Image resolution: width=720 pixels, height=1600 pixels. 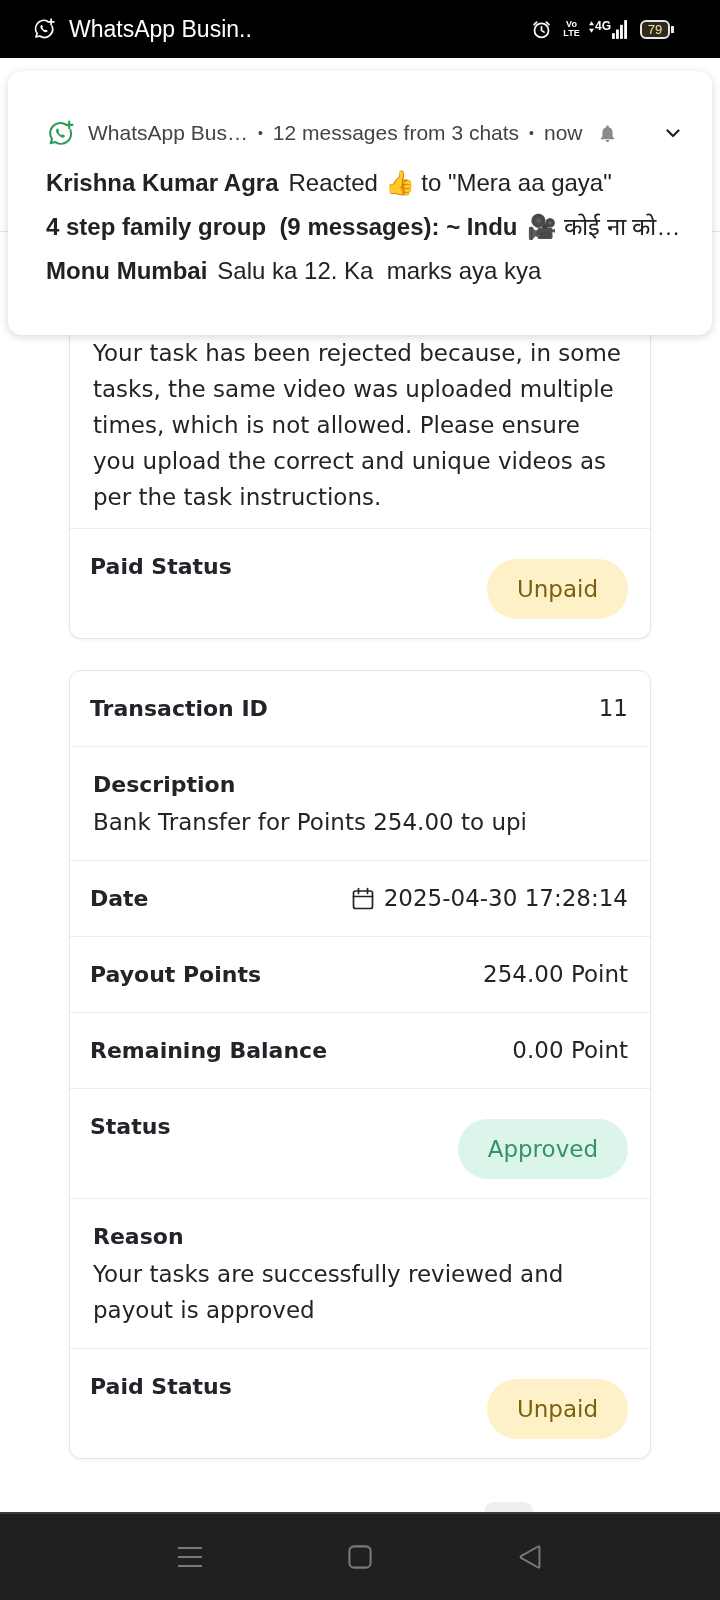 What do you see at coordinates (360, 1557) in the screenshot?
I see `home-icon` at bounding box center [360, 1557].